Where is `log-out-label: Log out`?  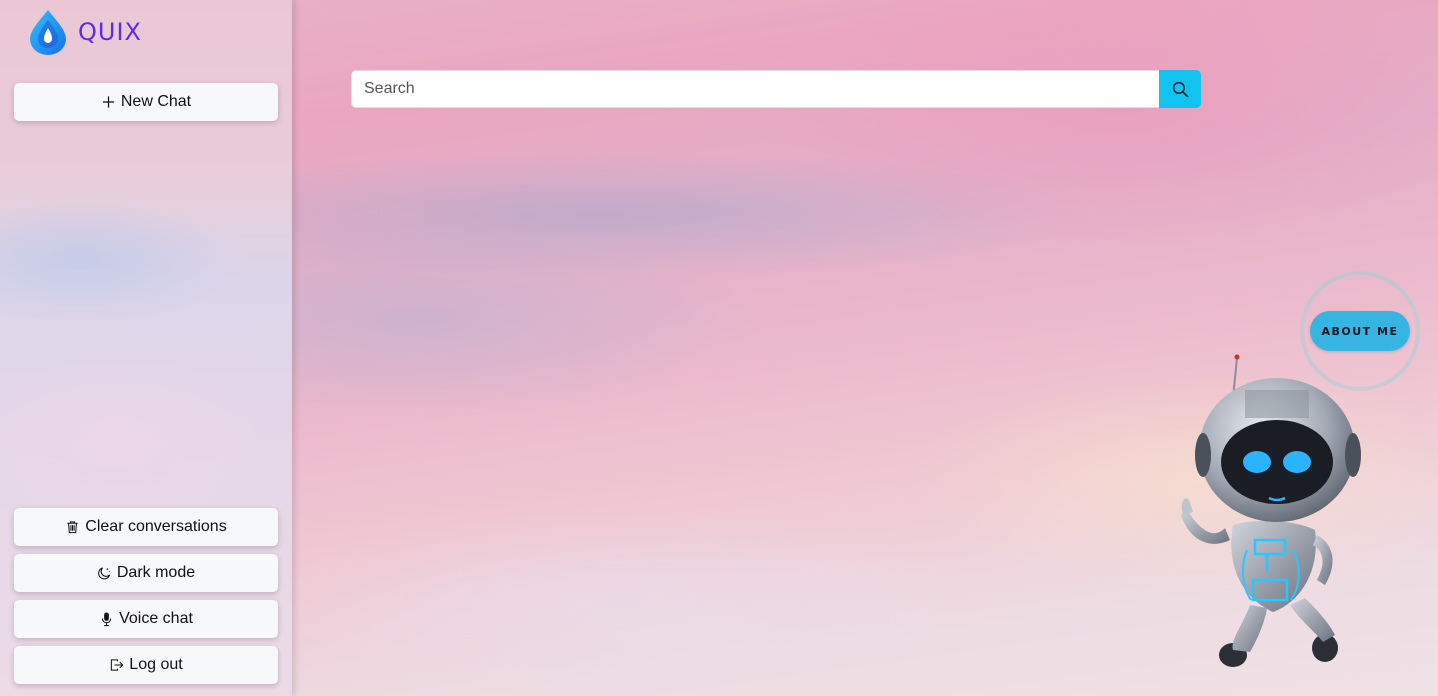 log-out-label: Log out is located at coordinates (156, 664).